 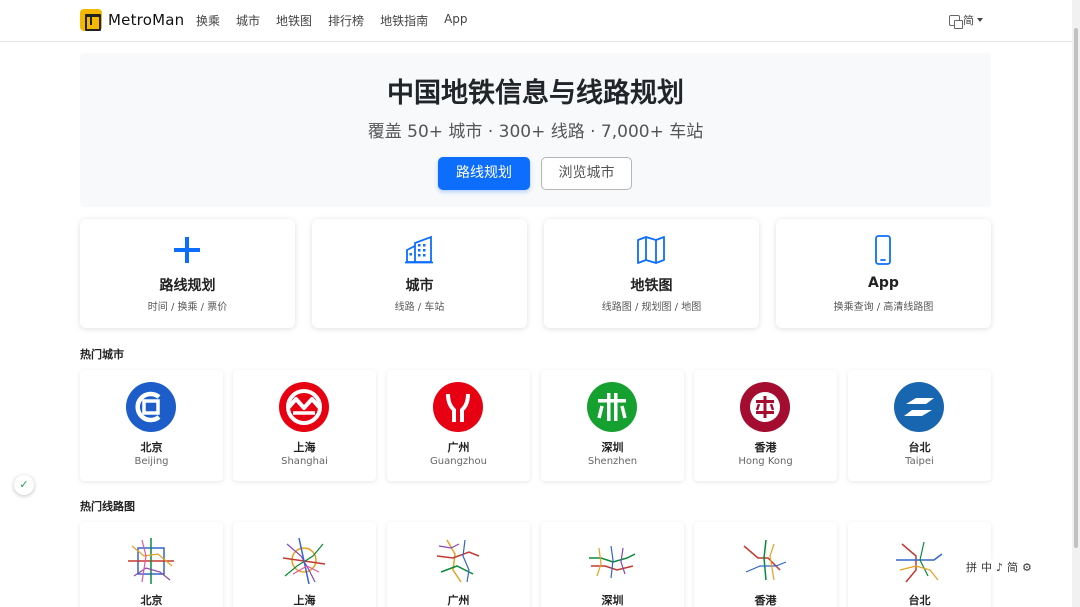 I want to click on gear-icon: ⚙, so click(x=1027, y=567).